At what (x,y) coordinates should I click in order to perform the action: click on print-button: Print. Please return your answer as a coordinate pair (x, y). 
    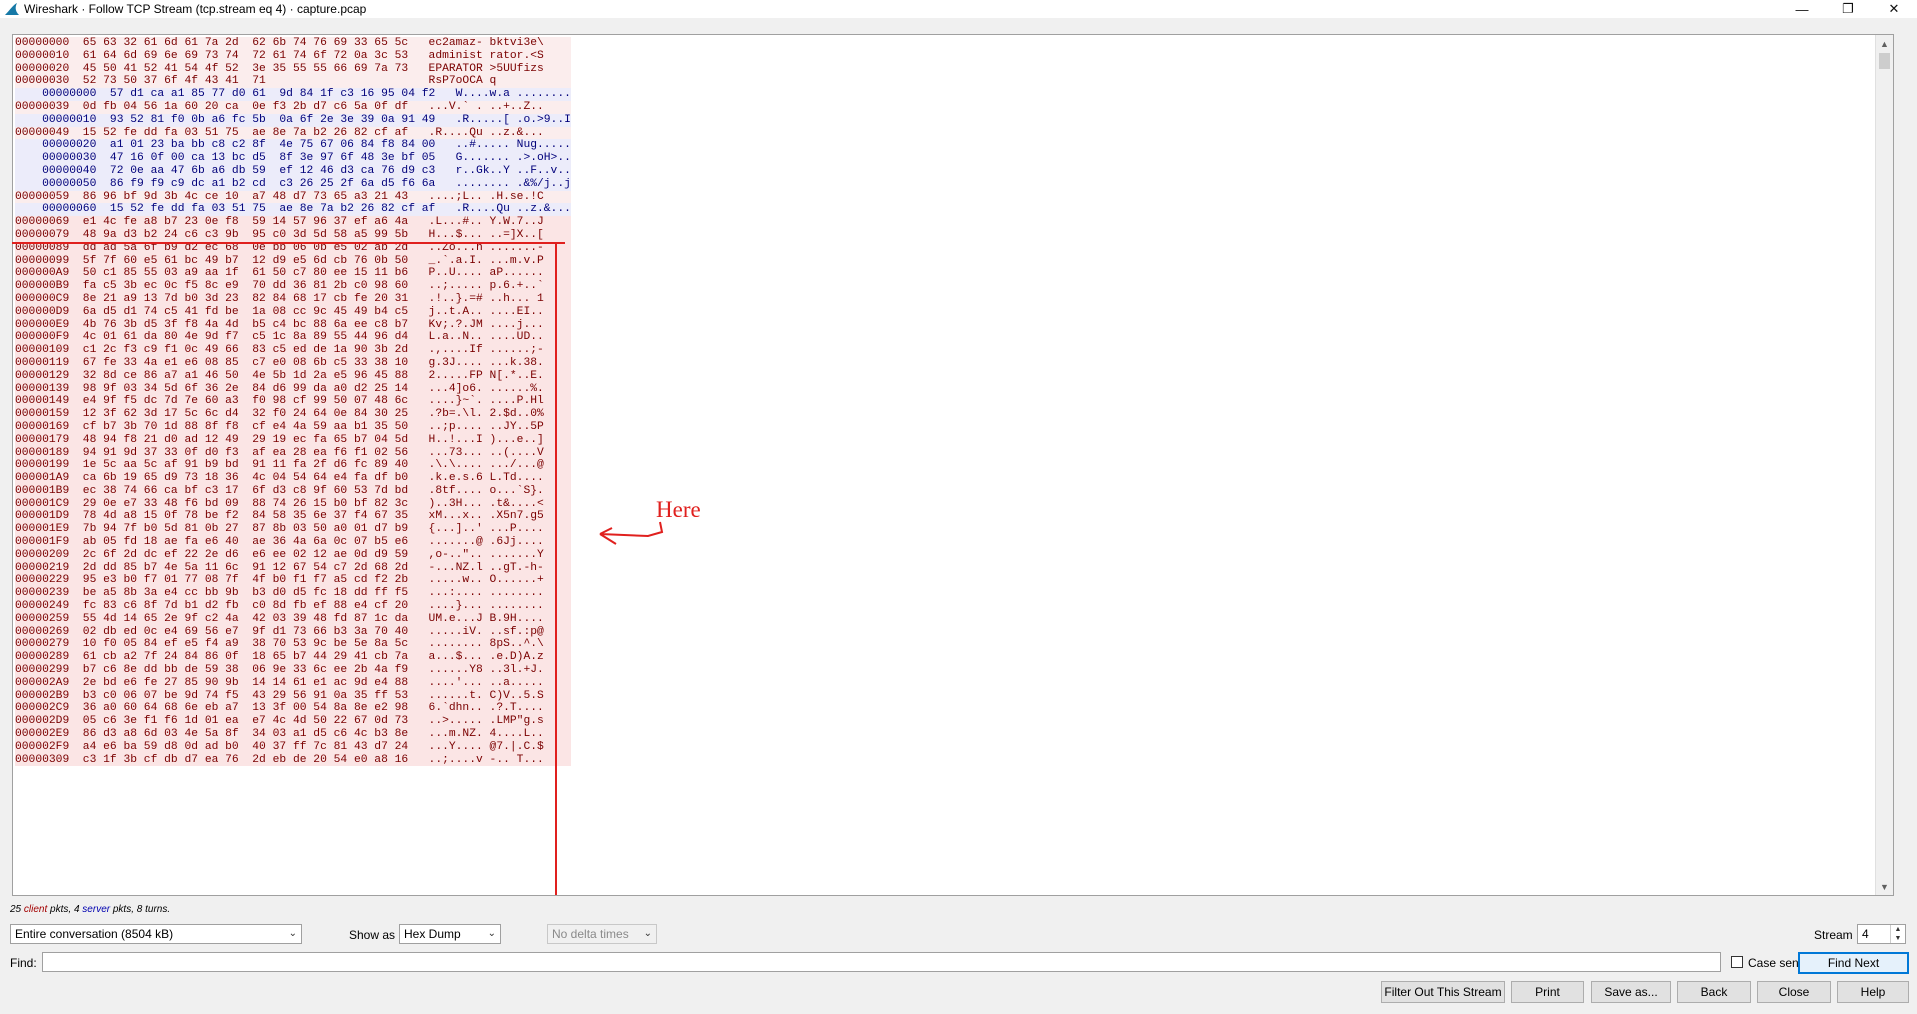
    Looking at the image, I should click on (1547, 992).